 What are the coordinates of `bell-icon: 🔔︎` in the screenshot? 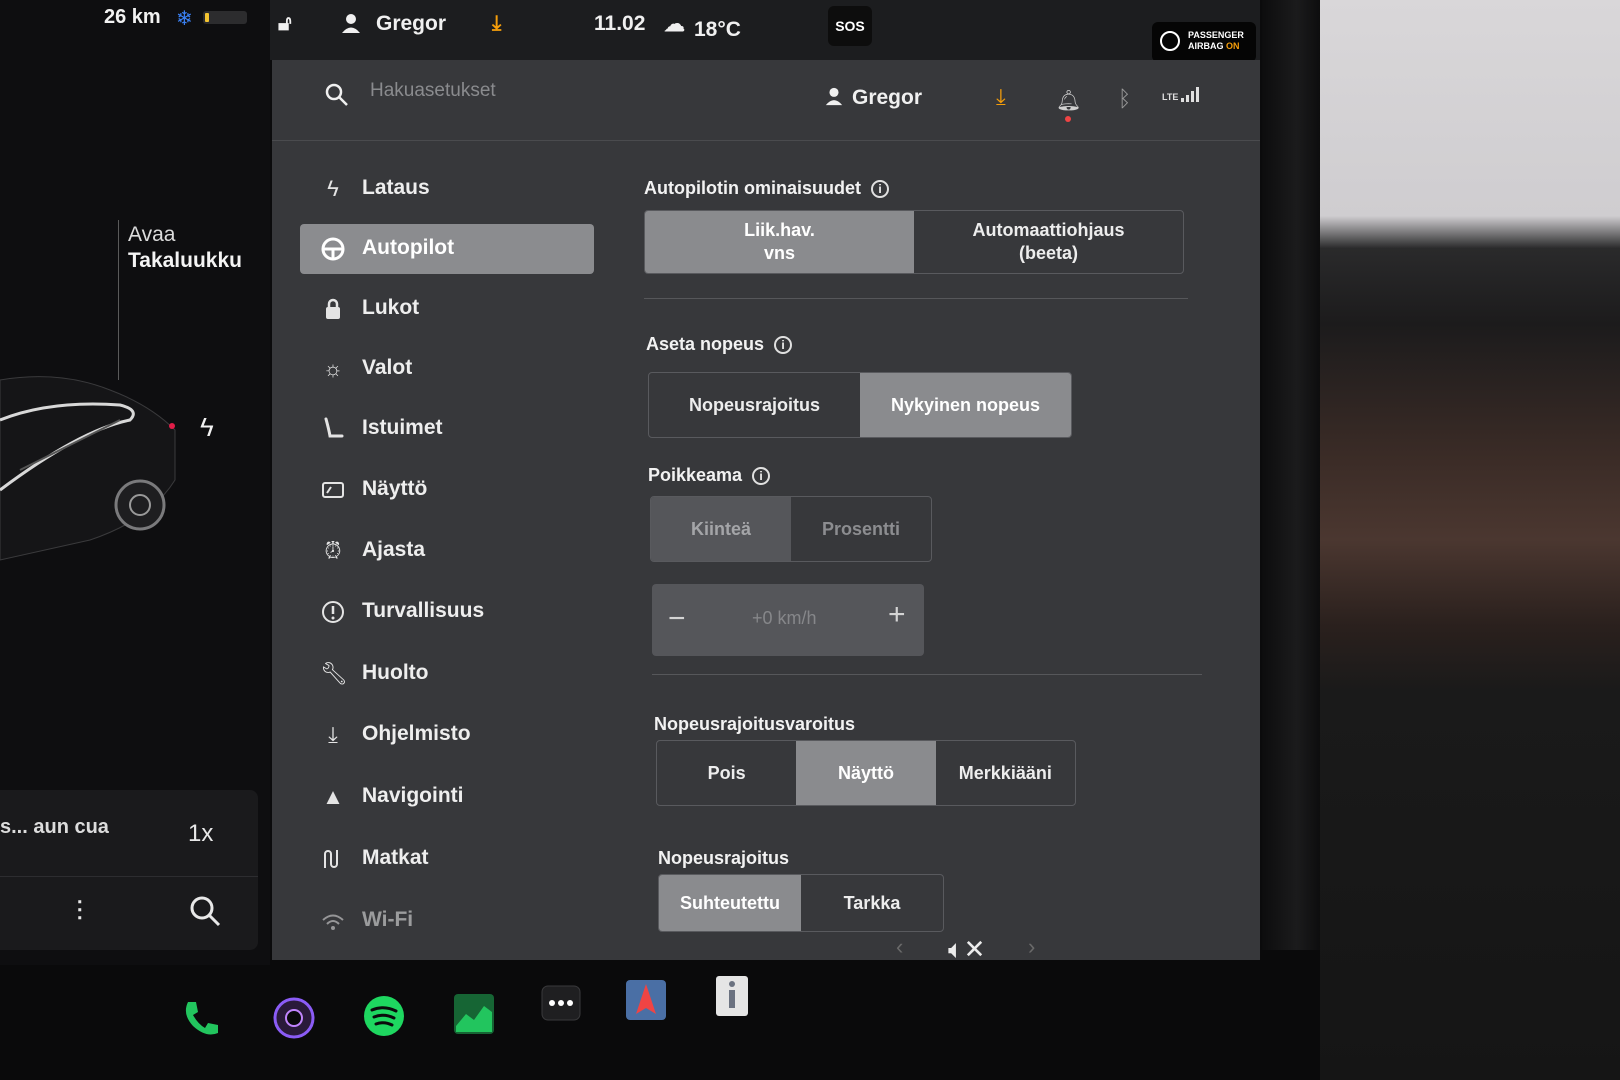 It's located at (1068, 100).